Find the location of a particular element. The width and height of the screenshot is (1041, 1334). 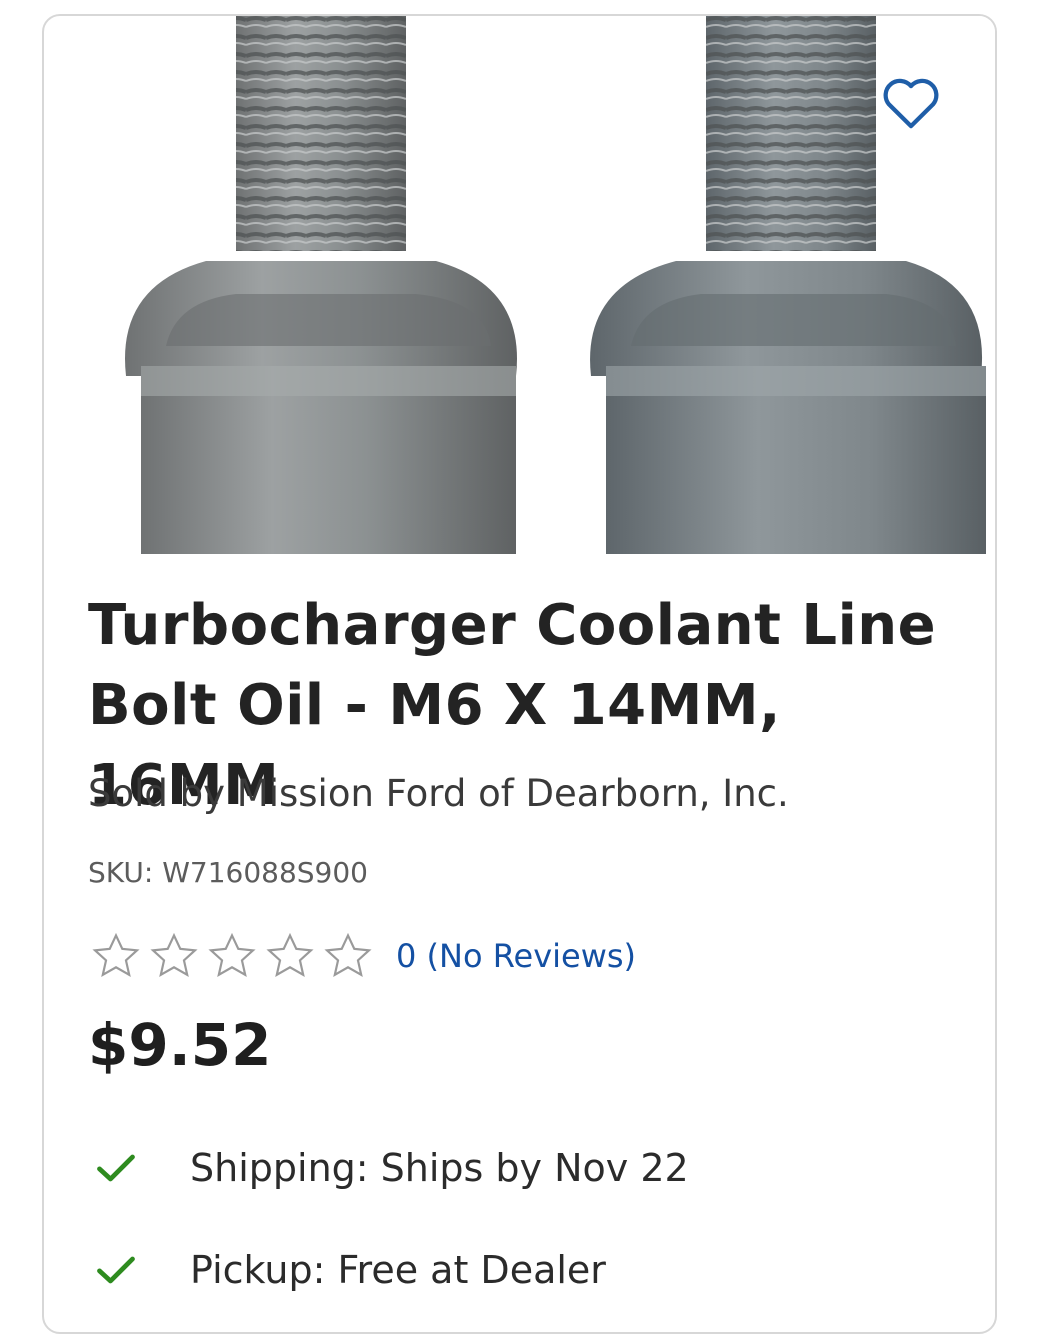

pickup-option: Pickup: Free at Dealer is located at coordinates (350, 1270).